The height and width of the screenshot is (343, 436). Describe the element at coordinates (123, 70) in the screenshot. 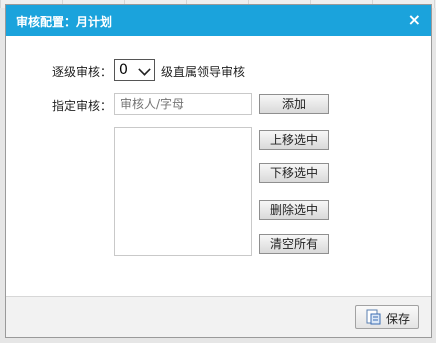

I see `level-select-value: 0` at that location.